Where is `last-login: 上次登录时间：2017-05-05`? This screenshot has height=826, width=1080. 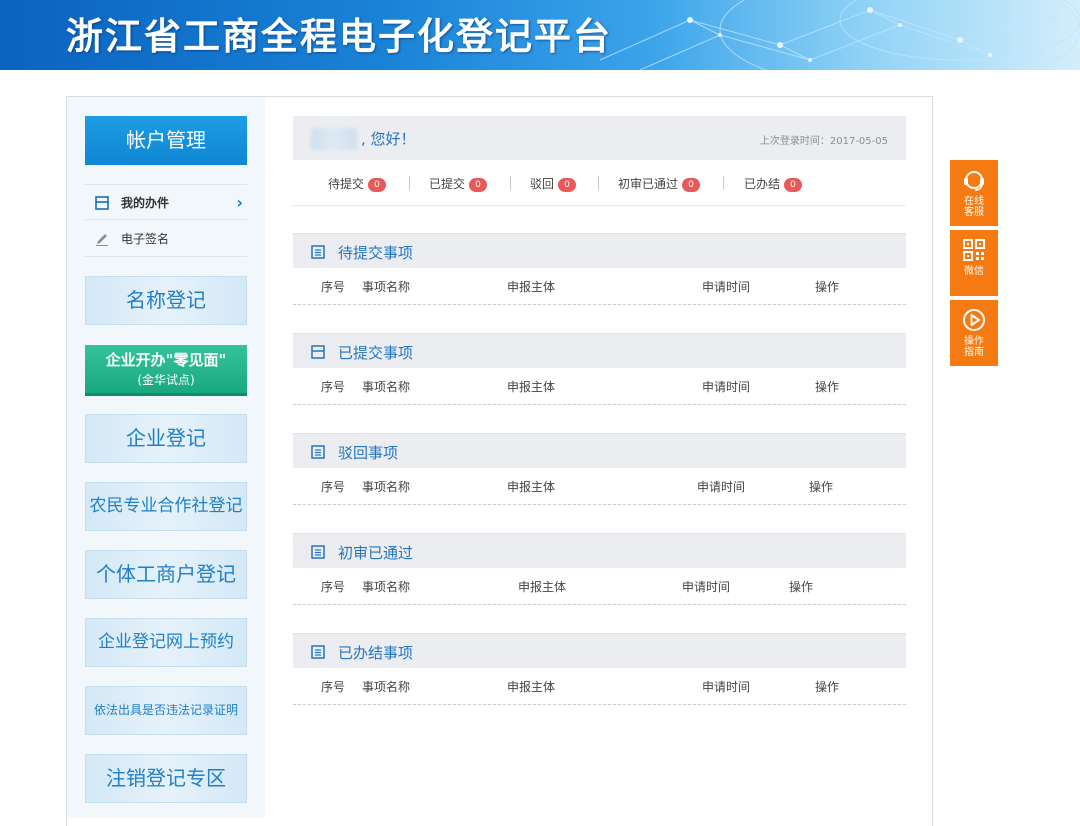 last-login: 上次登录时间：2017-05-05 is located at coordinates (824, 139).